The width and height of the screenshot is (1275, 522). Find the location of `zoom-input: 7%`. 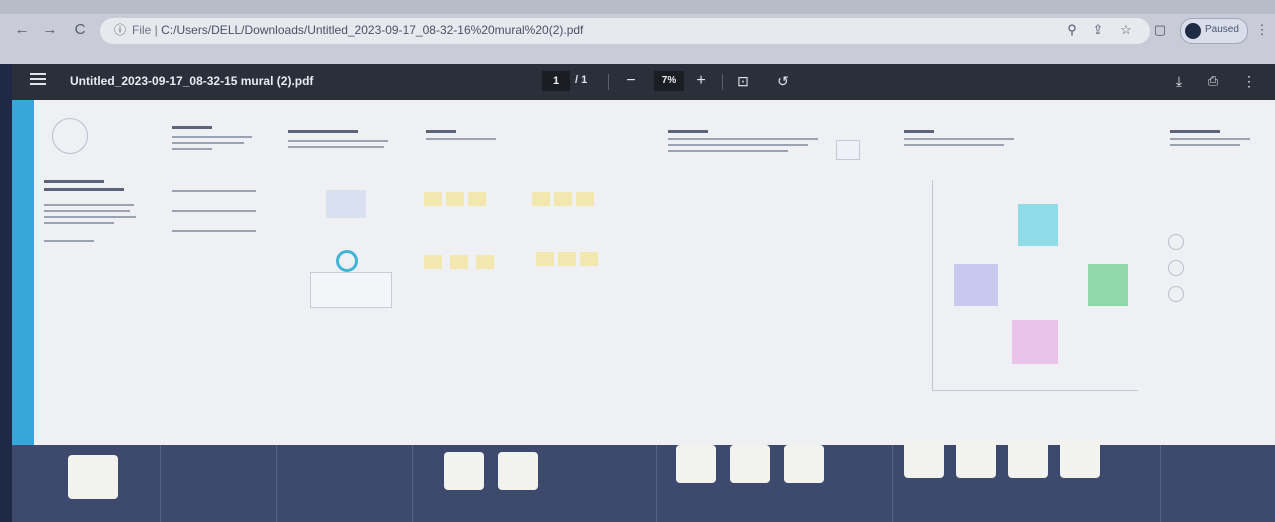

zoom-input: 7% is located at coordinates (669, 81).